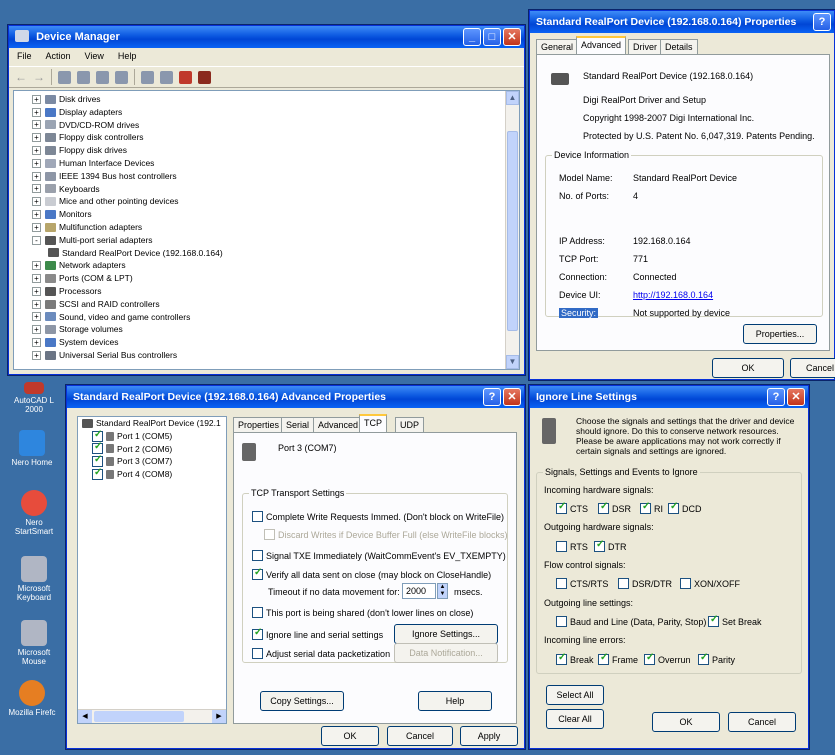 This screenshot has height=755, width=835. I want to click on cts-option: CTS, so click(572, 507).